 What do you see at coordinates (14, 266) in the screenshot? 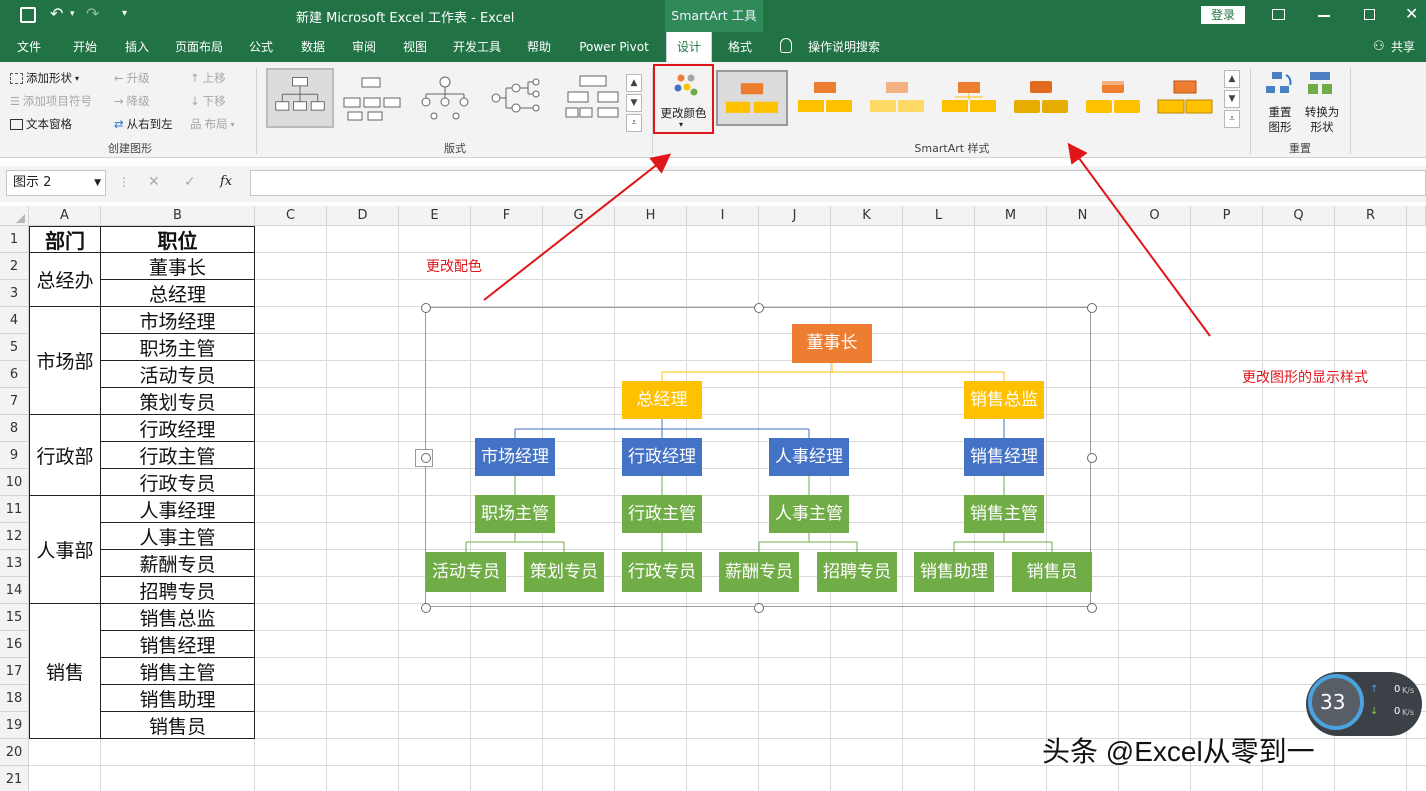
I see `row-header: 2` at bounding box center [14, 266].